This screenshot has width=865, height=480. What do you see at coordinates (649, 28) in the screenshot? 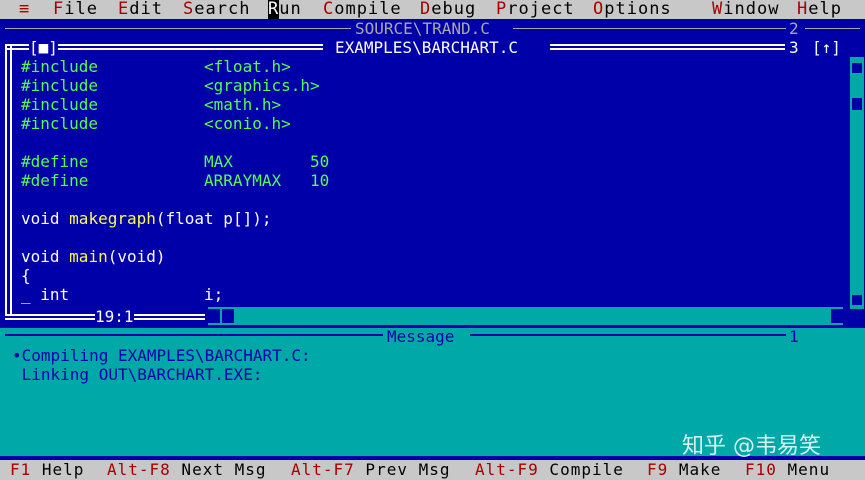
I see `back-window-frame-right` at bounding box center [649, 28].